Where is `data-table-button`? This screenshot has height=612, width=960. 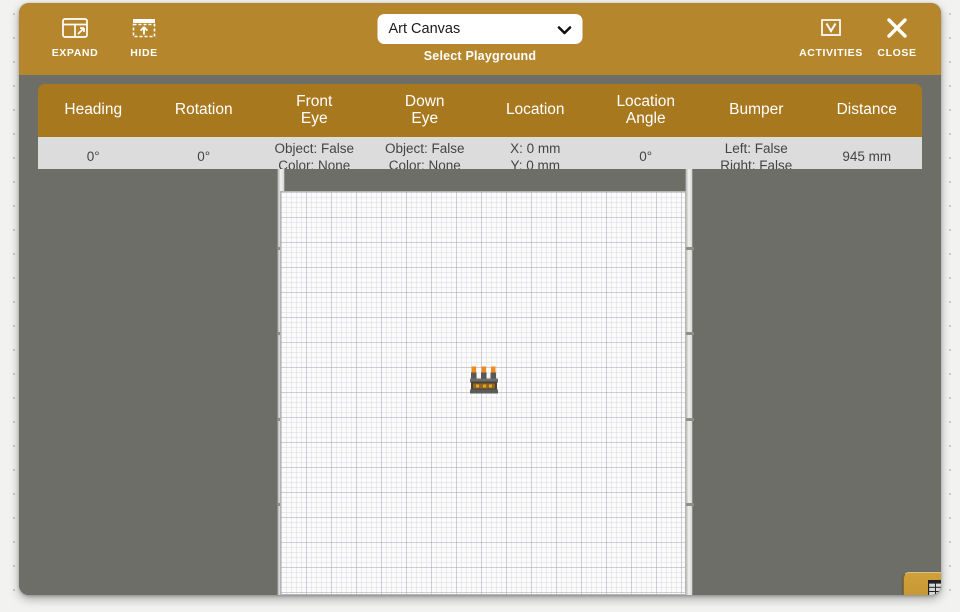
data-table-button is located at coordinates (922, 583).